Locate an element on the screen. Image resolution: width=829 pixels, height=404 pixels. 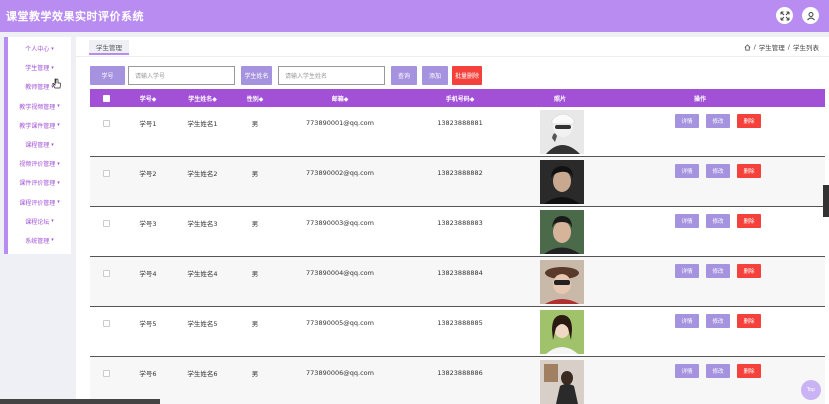
table-header: 学号◆ 学生姓名◆ 性别◆ 邮箱◆ 手机号码◆ 照片 操作 is located at coordinates (457, 98).